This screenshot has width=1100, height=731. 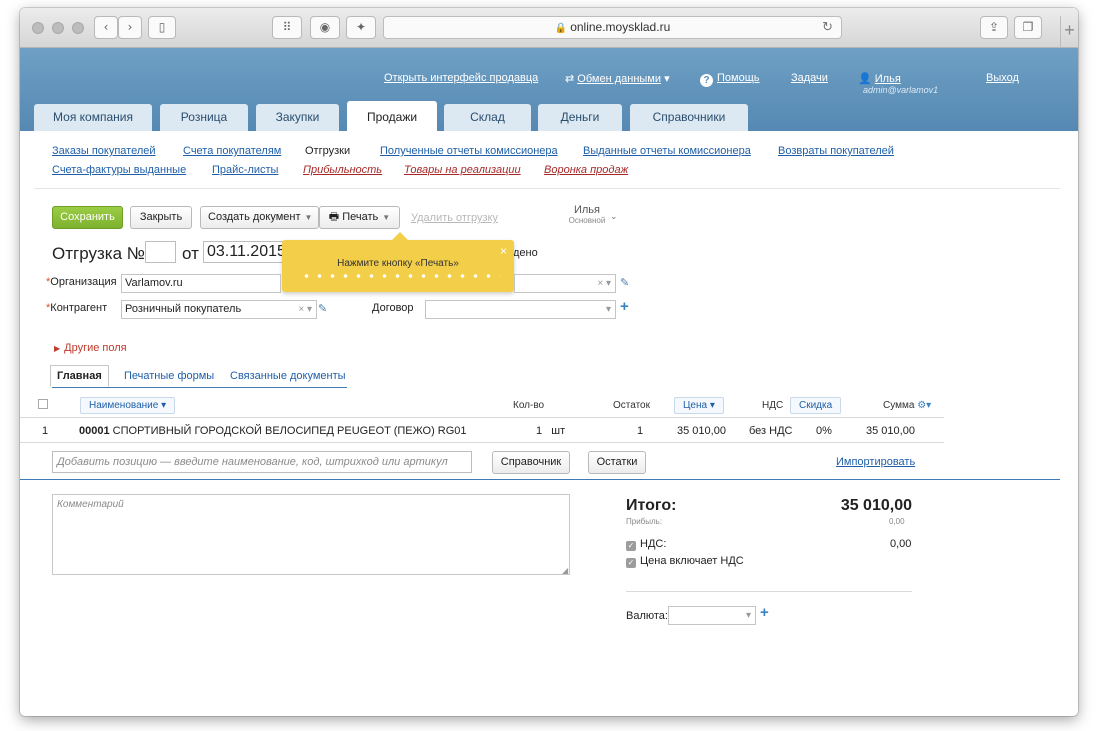 I want to click on minimize-window-button, so click(x=58, y=28).